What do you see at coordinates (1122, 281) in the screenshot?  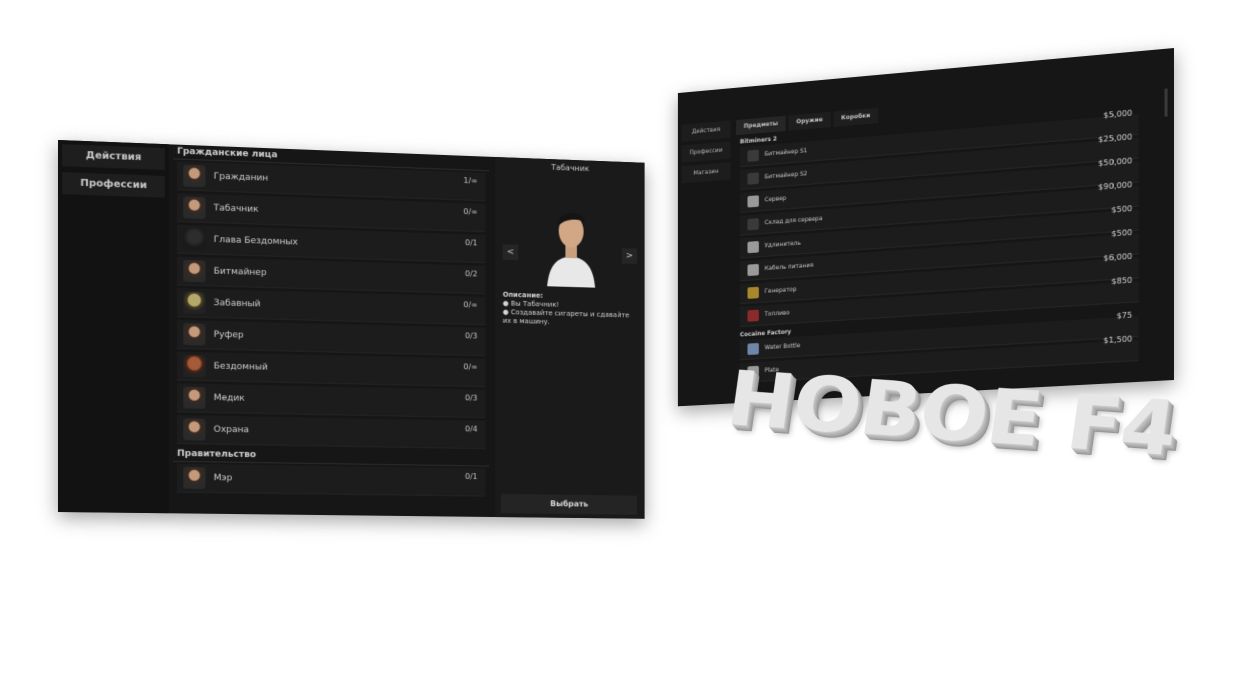 I see `shop-item-price: $850` at bounding box center [1122, 281].